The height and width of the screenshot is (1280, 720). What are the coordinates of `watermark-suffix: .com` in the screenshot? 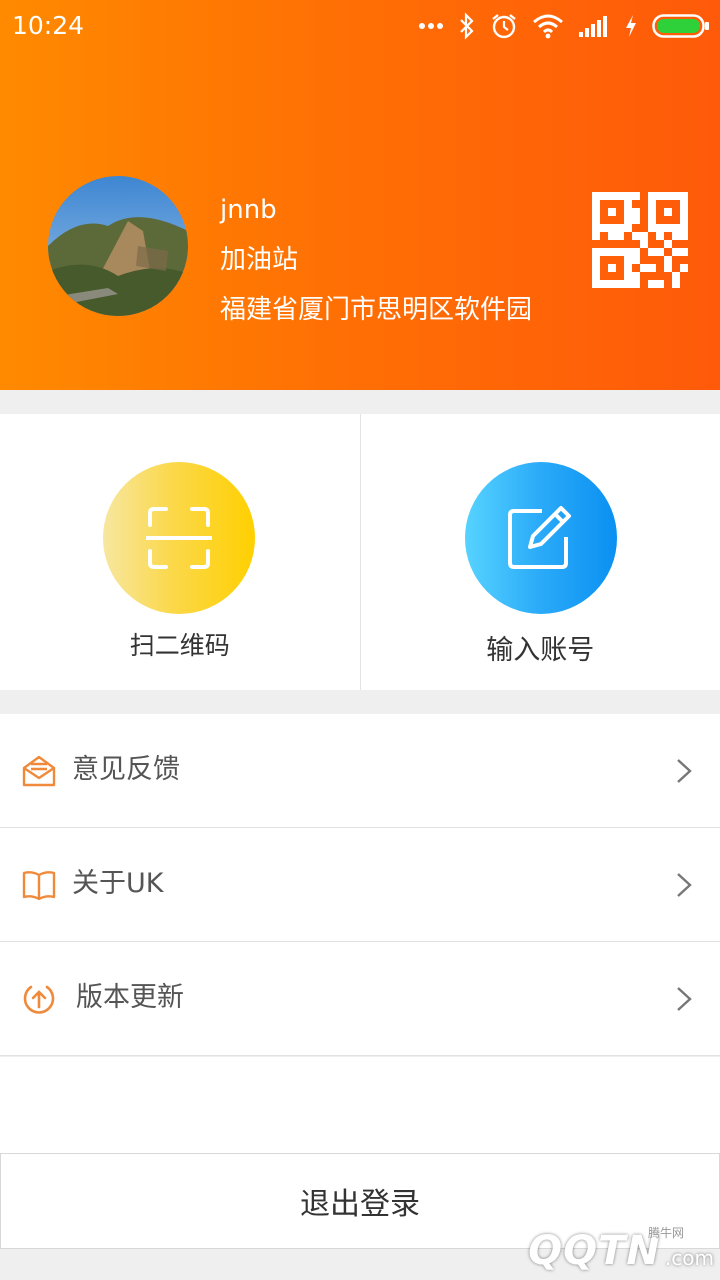 It's located at (689, 1258).